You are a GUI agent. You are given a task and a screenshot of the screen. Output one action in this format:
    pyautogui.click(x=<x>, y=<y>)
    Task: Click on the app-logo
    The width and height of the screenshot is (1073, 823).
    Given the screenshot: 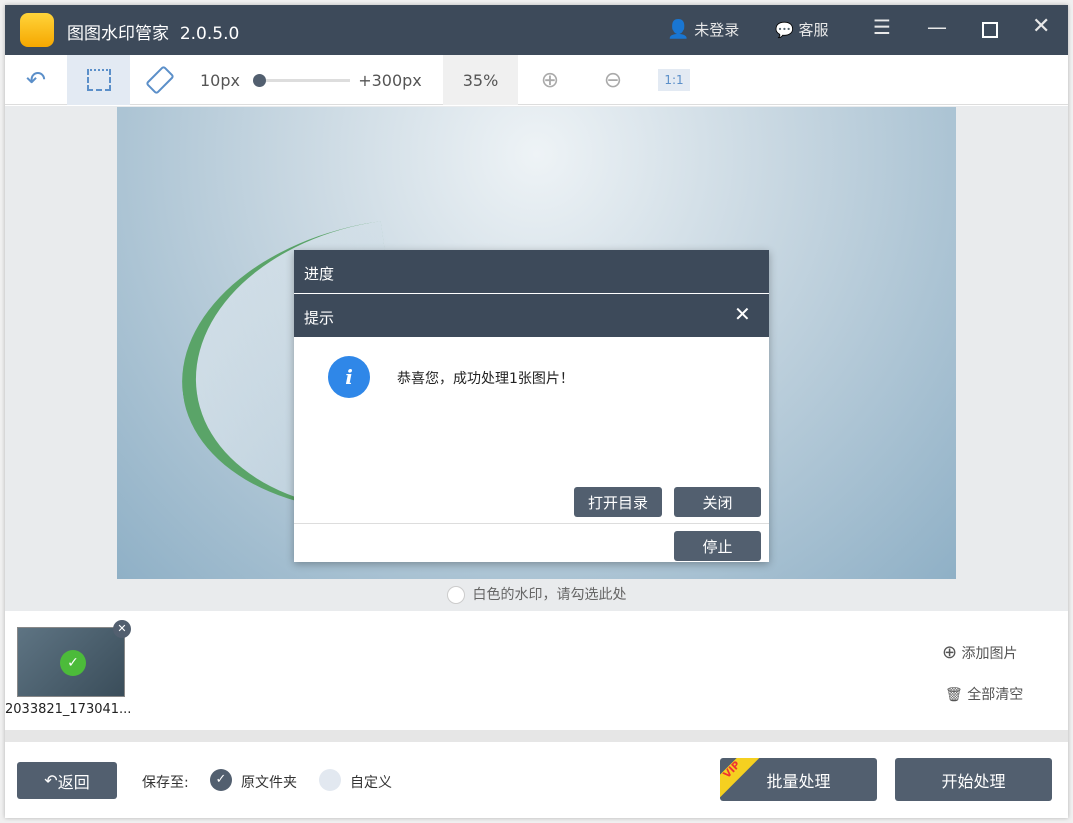 What is the action you would take?
    pyautogui.click(x=37, y=30)
    